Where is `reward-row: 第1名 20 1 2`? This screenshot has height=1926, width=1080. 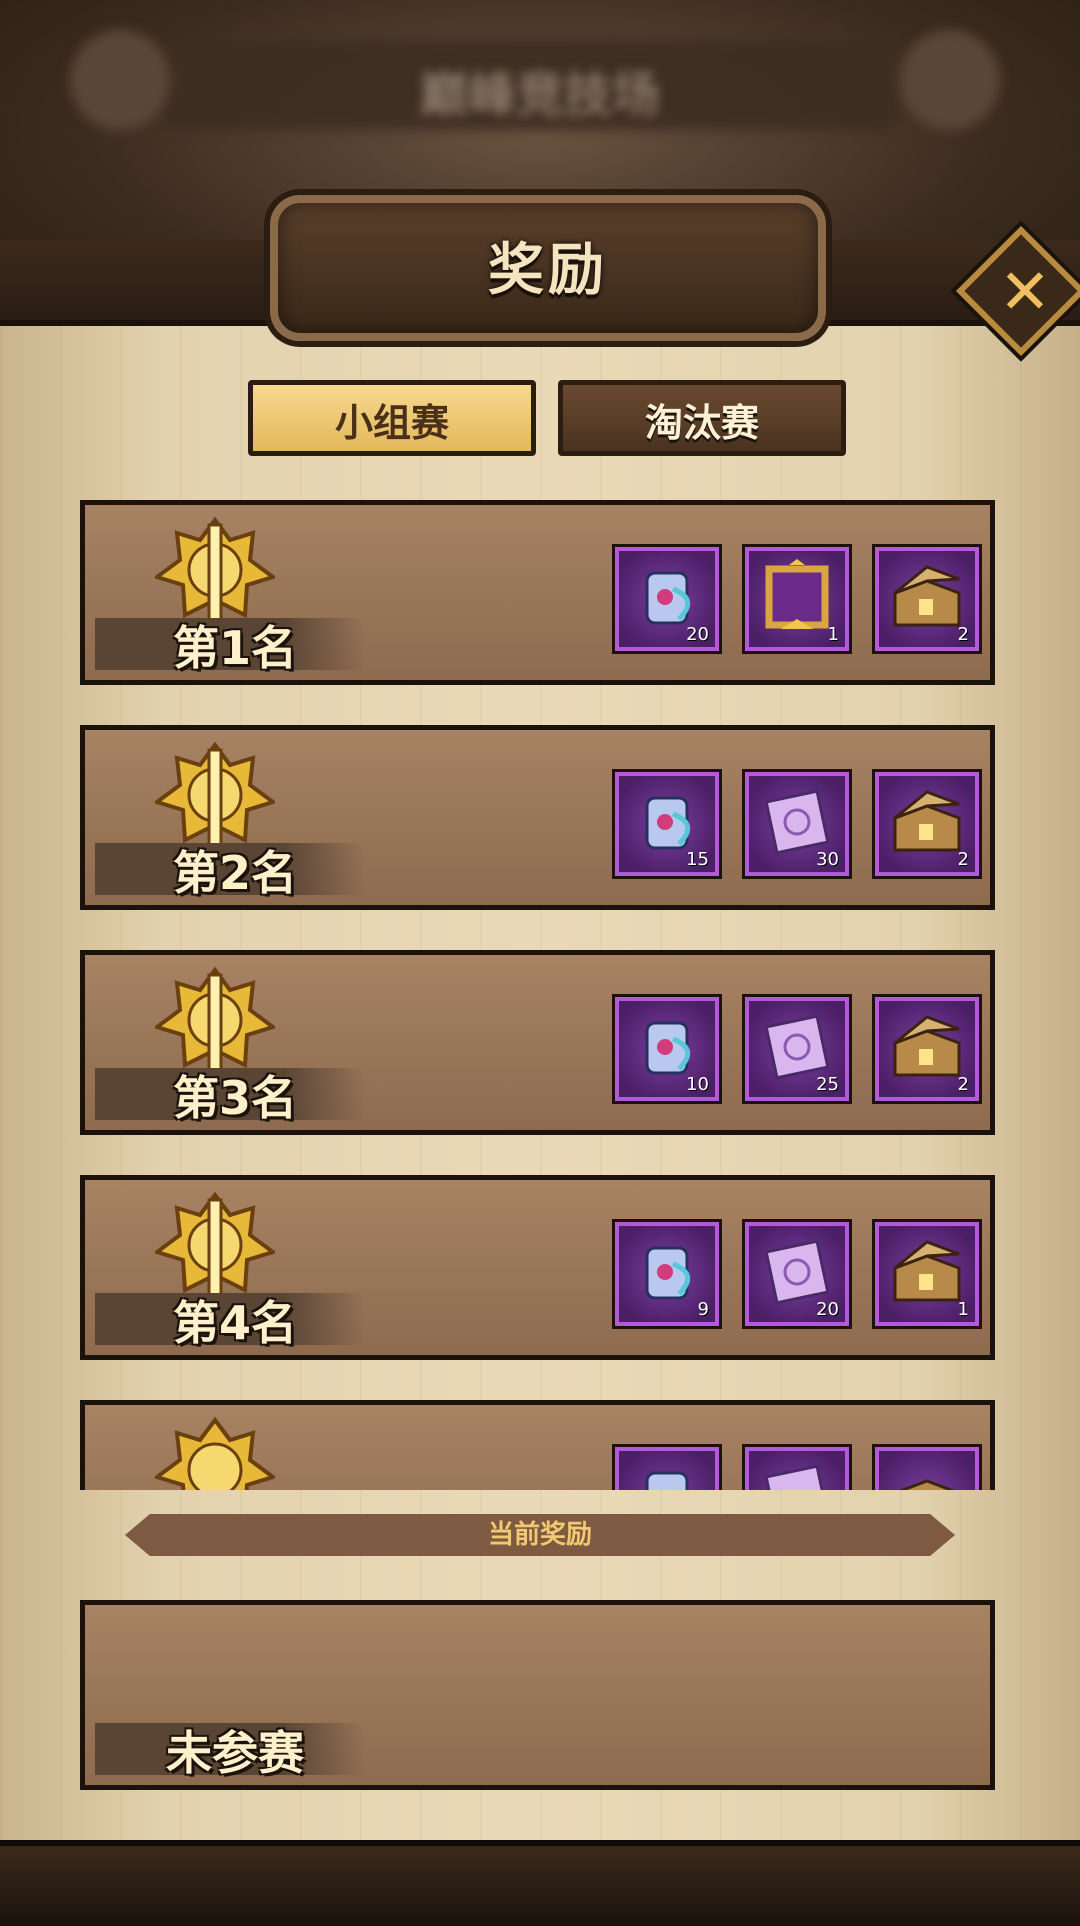
reward-row: 第1名 20 1 2 is located at coordinates (537, 592).